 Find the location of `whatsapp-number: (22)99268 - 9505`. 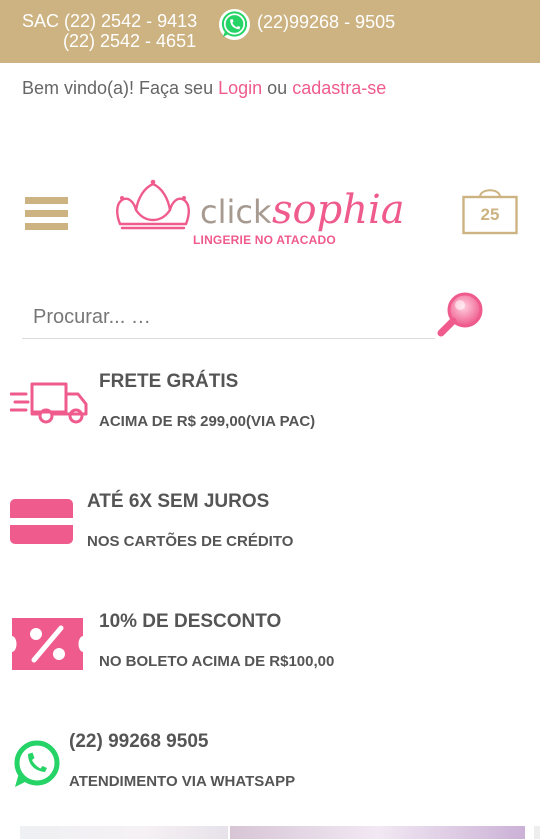

whatsapp-number: (22)99268 - 9505 is located at coordinates (326, 22).